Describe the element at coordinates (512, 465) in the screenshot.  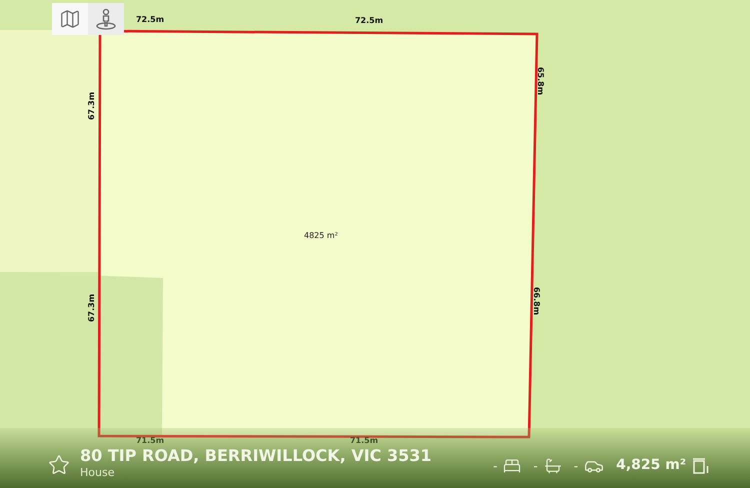
I see `bed-icon` at that location.